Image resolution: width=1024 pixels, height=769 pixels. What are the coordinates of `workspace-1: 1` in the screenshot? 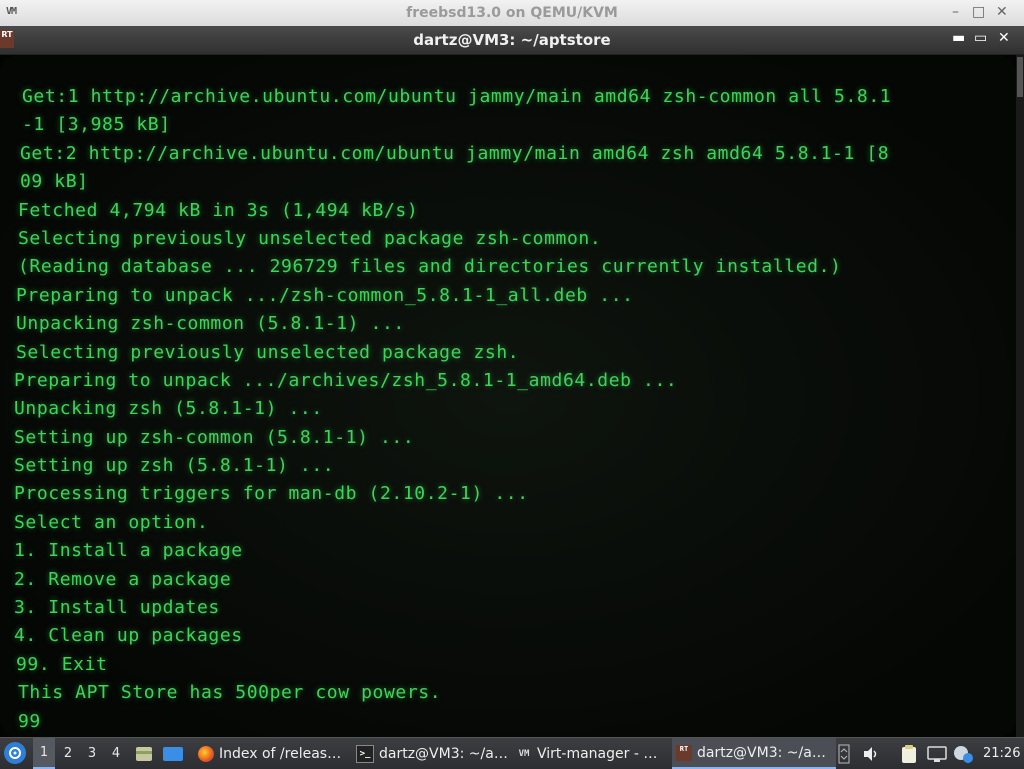 It's located at (44, 753).